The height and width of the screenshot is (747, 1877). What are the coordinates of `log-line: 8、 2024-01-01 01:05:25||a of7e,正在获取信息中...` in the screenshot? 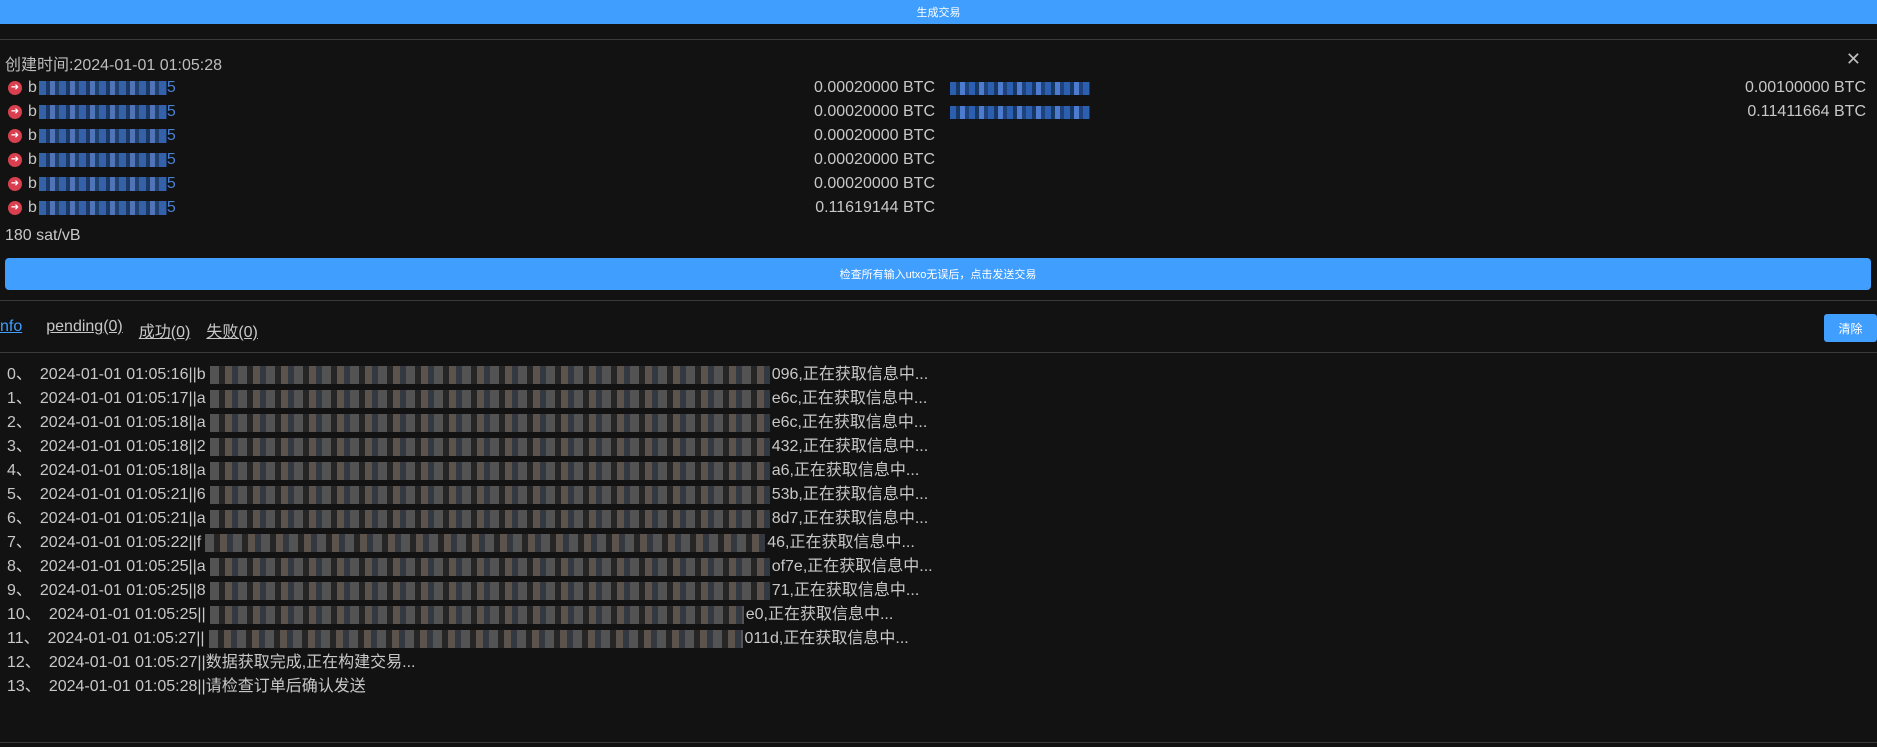 It's located at (470, 567).